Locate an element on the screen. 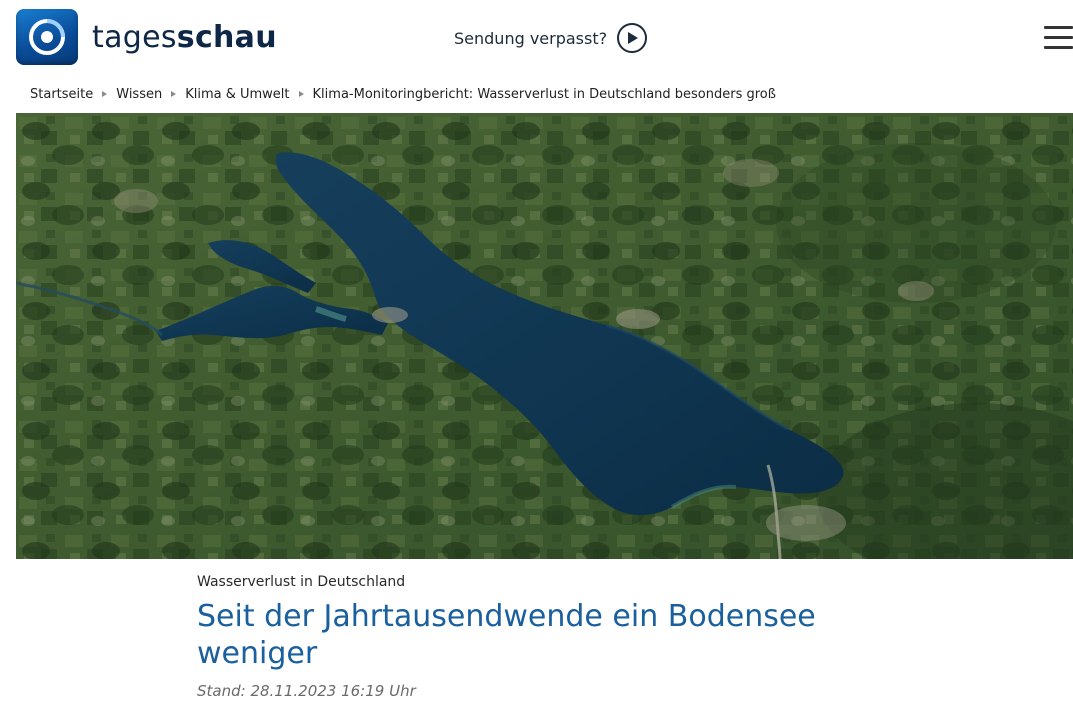 This screenshot has width=1073, height=710. site-header: tagesschau Sendung verpasst? is located at coordinates (536, 39).